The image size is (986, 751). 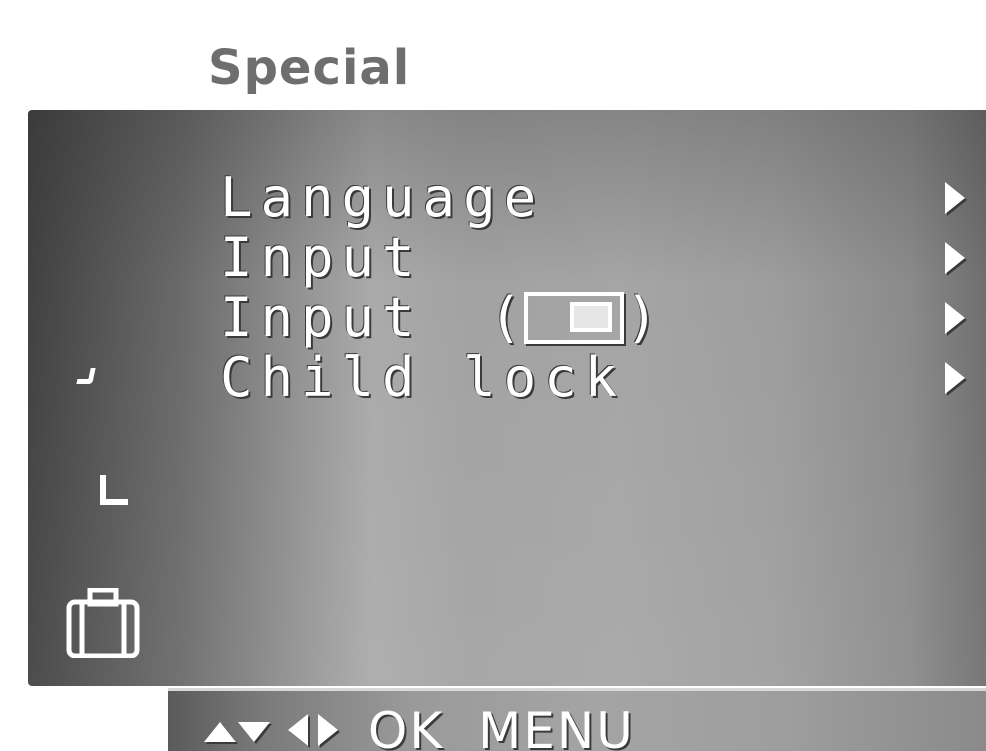 What do you see at coordinates (309, 68) in the screenshot?
I see `page-title: Special` at bounding box center [309, 68].